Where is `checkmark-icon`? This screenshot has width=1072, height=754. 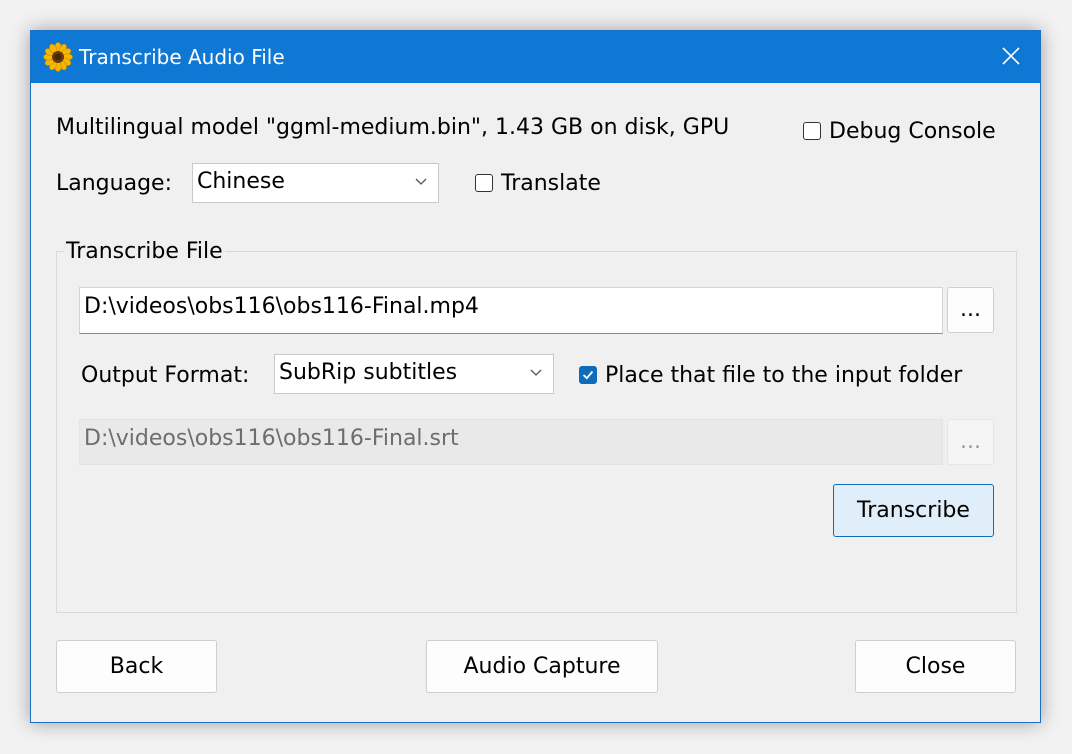
checkmark-icon is located at coordinates (588, 375).